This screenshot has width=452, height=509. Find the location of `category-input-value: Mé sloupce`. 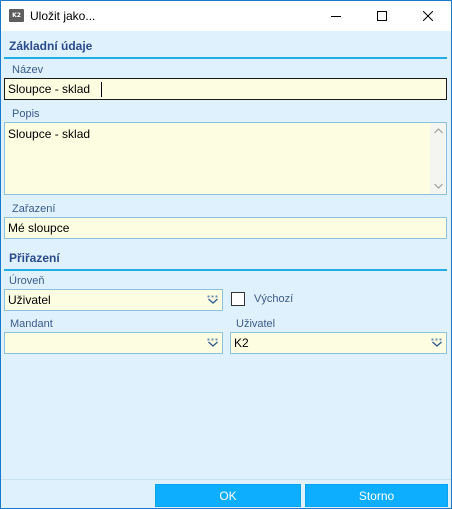

category-input-value: Mé sloupce is located at coordinates (39, 228).